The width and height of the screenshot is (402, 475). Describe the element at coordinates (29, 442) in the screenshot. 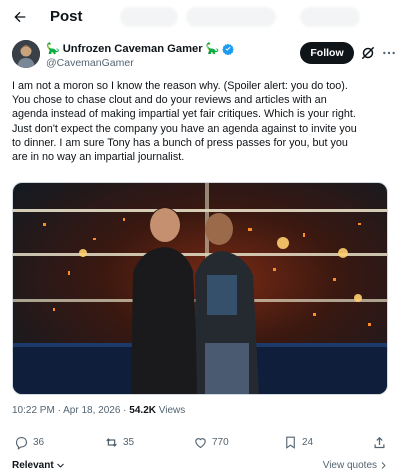

I see `reply-button: 36` at that location.